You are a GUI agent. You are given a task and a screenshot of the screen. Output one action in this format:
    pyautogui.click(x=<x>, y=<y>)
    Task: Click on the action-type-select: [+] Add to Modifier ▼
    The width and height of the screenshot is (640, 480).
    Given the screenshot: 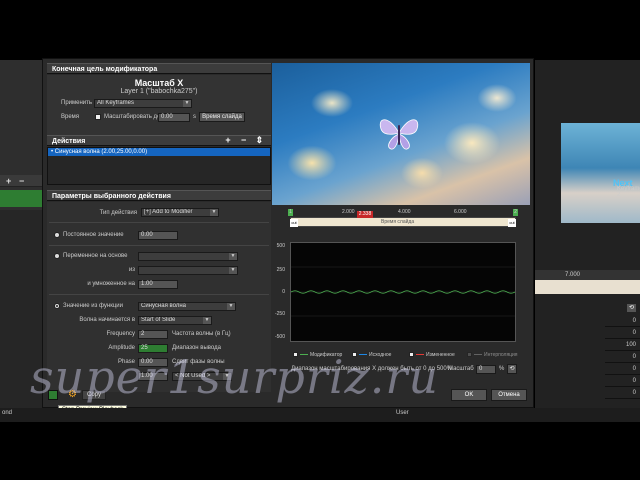 What is the action you would take?
    pyautogui.click(x=180, y=212)
    